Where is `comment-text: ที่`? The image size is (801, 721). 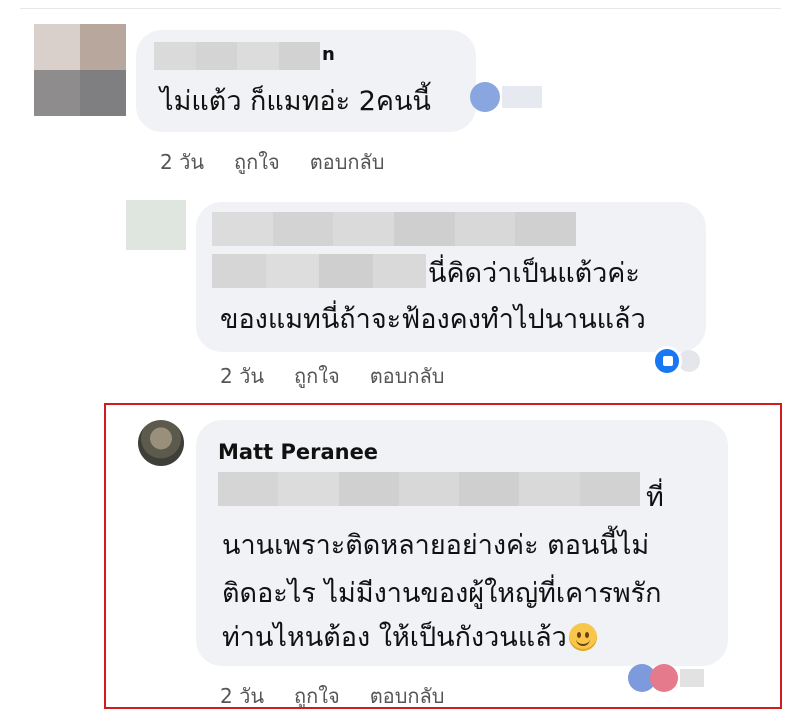
comment-text: ที่ is located at coordinates (655, 497).